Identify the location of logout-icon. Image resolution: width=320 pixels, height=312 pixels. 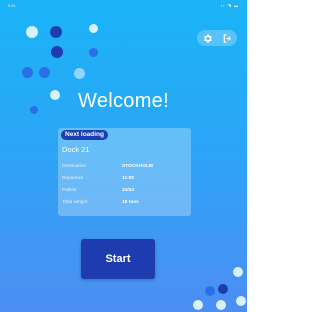
(227, 38).